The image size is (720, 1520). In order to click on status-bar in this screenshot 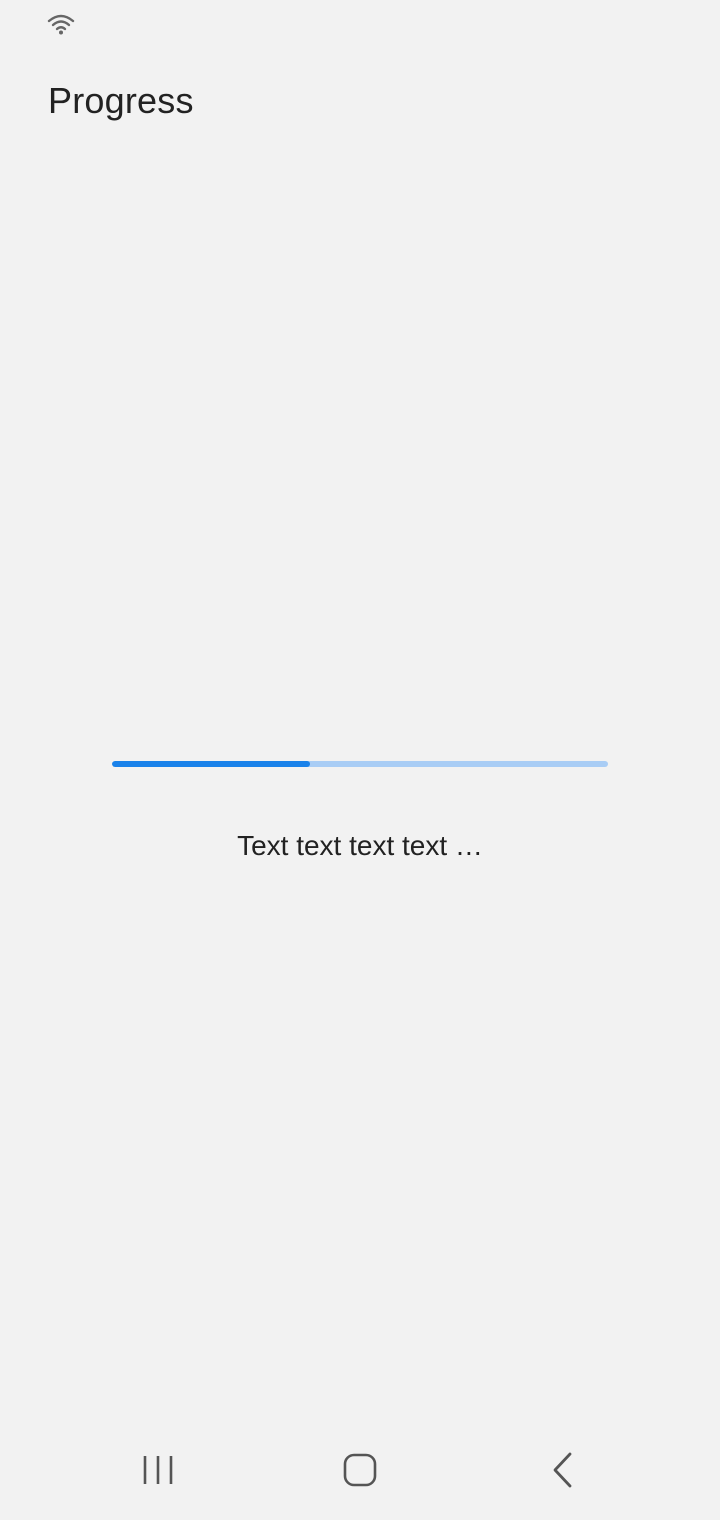, I will do `click(360, 24)`.